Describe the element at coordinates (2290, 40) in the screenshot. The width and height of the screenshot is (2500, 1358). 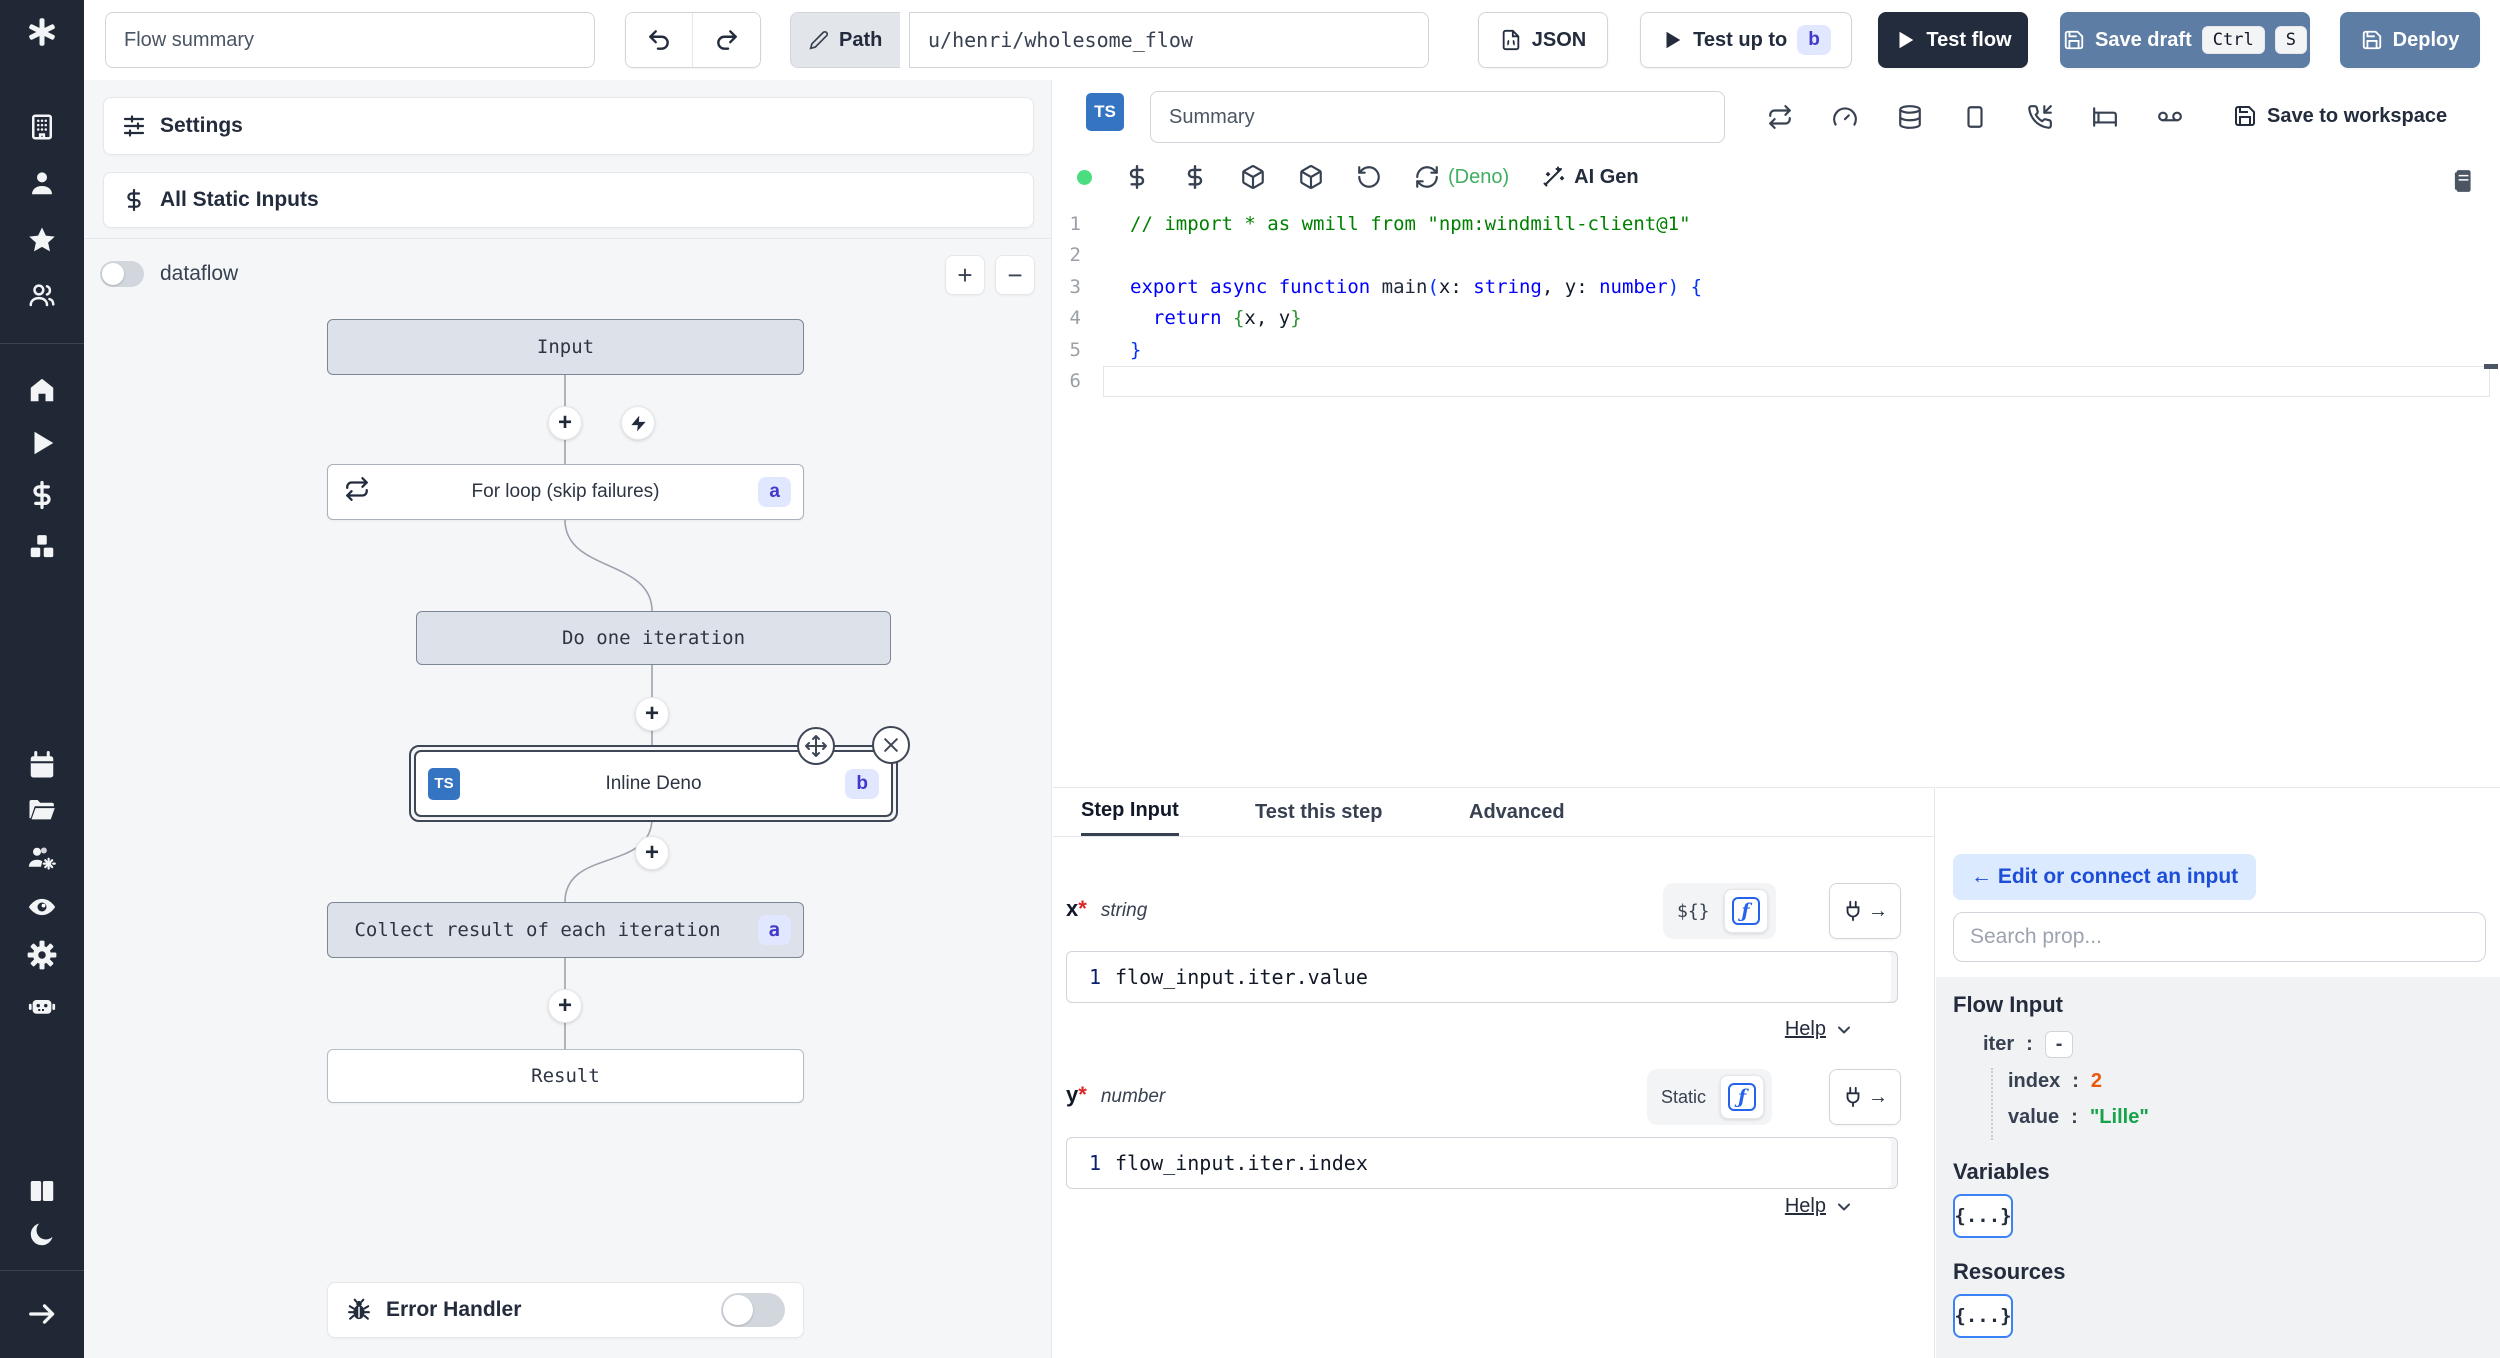
I see `kbd-s: S` at that location.